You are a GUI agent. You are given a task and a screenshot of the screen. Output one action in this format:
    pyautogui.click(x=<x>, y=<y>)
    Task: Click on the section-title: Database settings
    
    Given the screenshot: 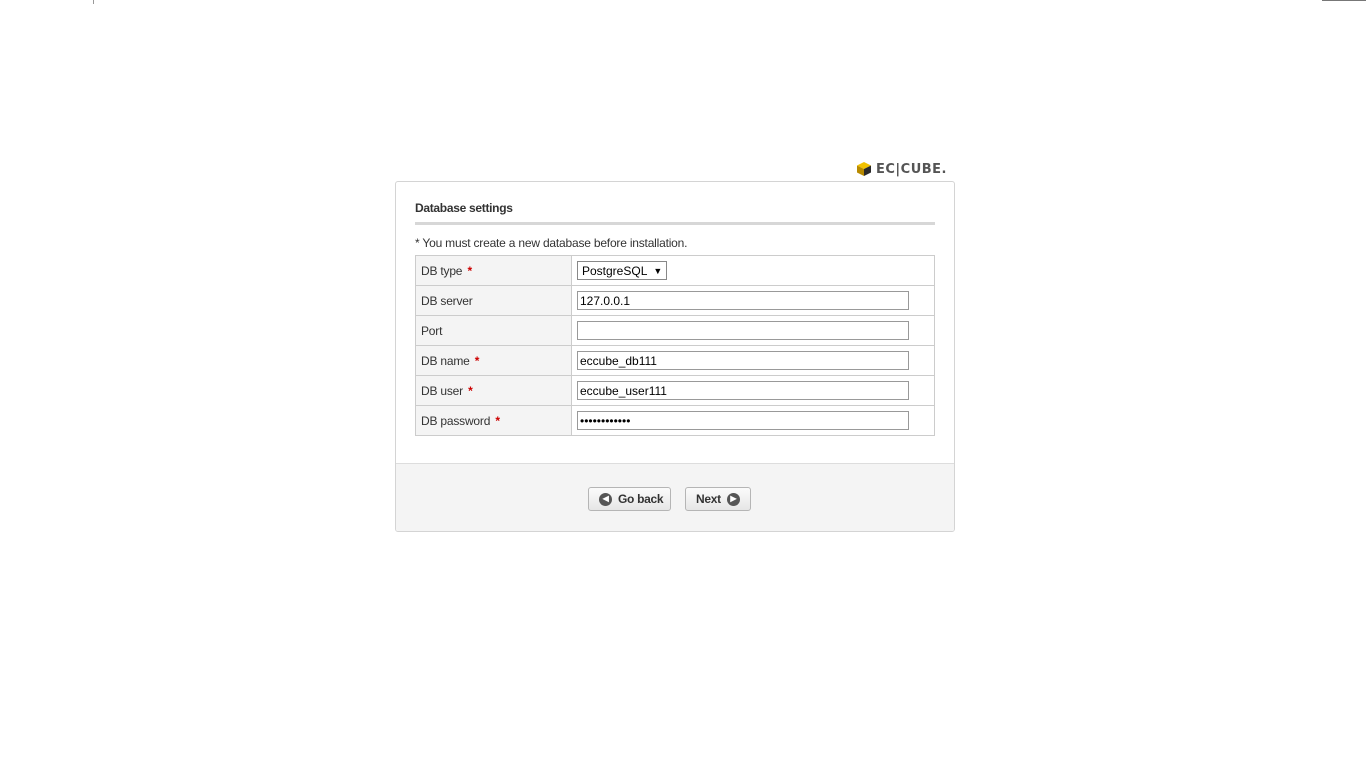 What is the action you would take?
    pyautogui.click(x=675, y=213)
    